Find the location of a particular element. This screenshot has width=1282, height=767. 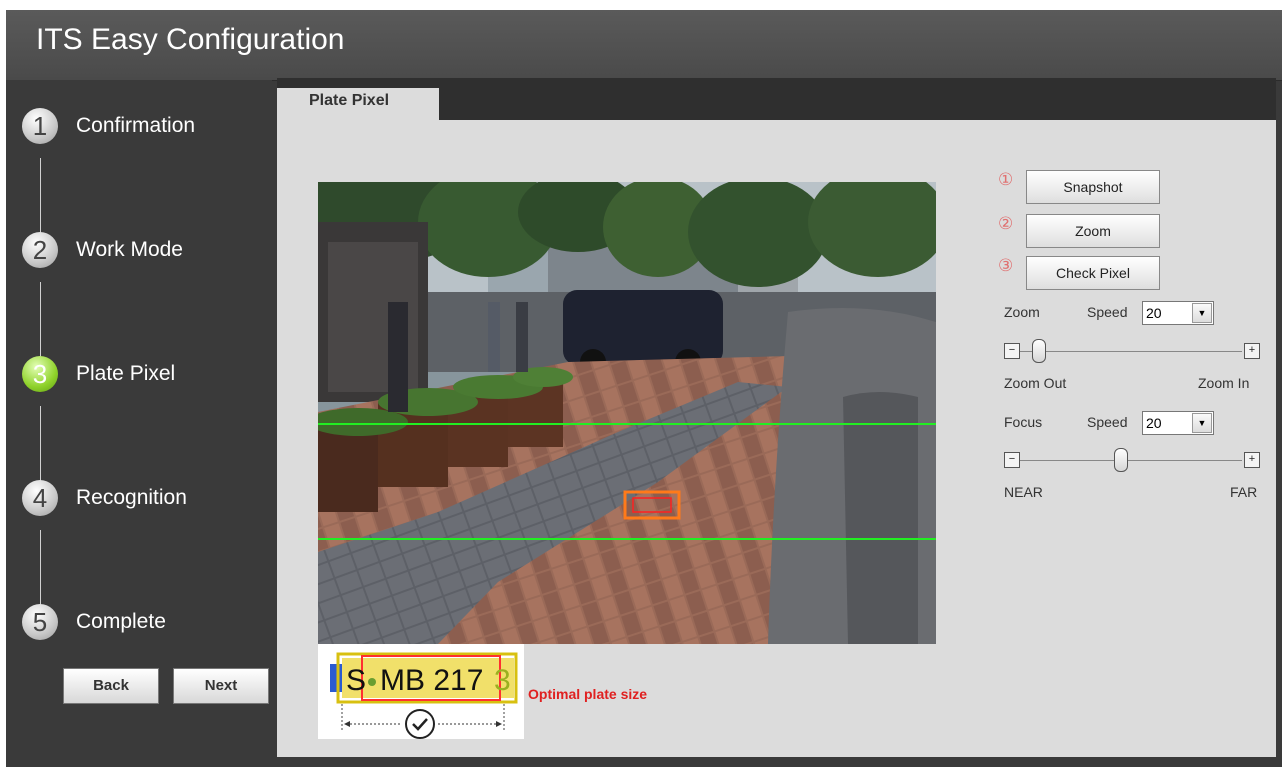

zoom-in-label: Zoom In is located at coordinates (1224, 383).